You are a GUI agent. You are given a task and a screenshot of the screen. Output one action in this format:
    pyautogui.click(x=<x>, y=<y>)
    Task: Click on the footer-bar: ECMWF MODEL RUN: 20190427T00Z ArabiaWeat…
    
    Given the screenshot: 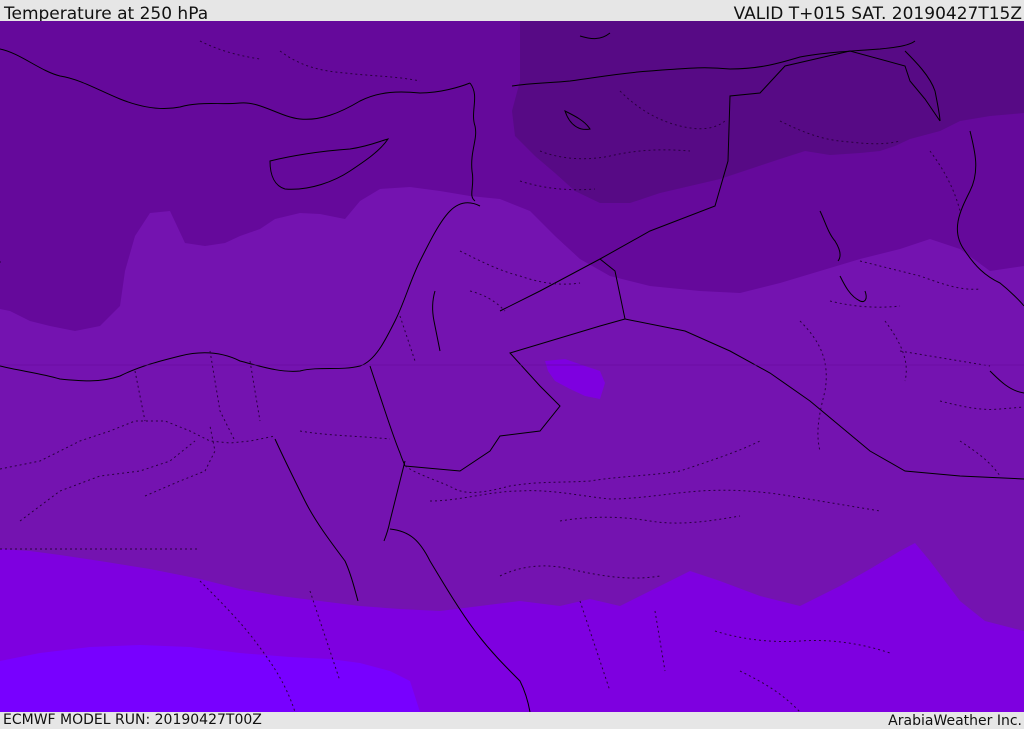 What is the action you would take?
    pyautogui.click(x=512, y=720)
    